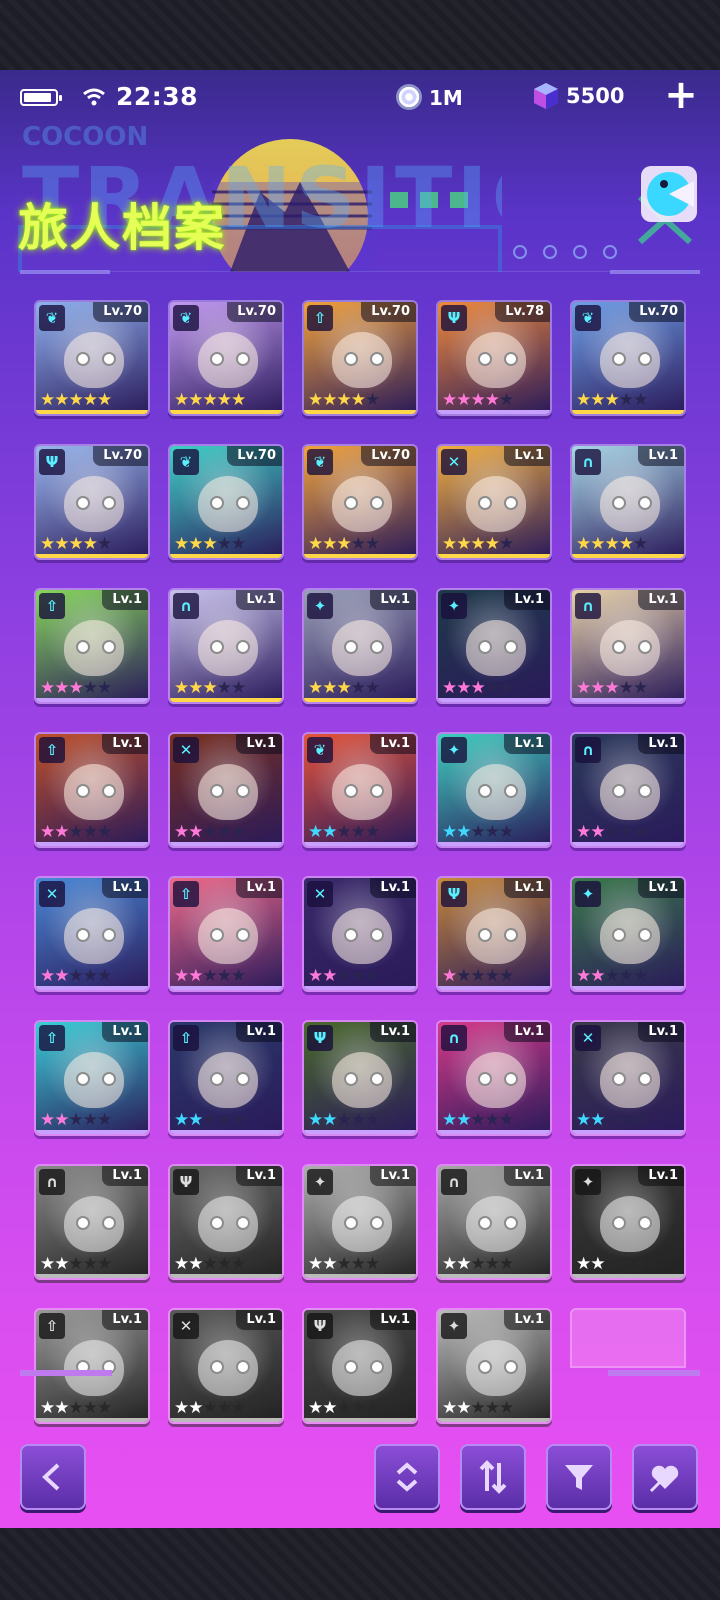 This screenshot has height=1600, width=720. What do you see at coordinates (360, 790) in the screenshot?
I see `character-card: ❦ Lv.1 ★★★★★` at bounding box center [360, 790].